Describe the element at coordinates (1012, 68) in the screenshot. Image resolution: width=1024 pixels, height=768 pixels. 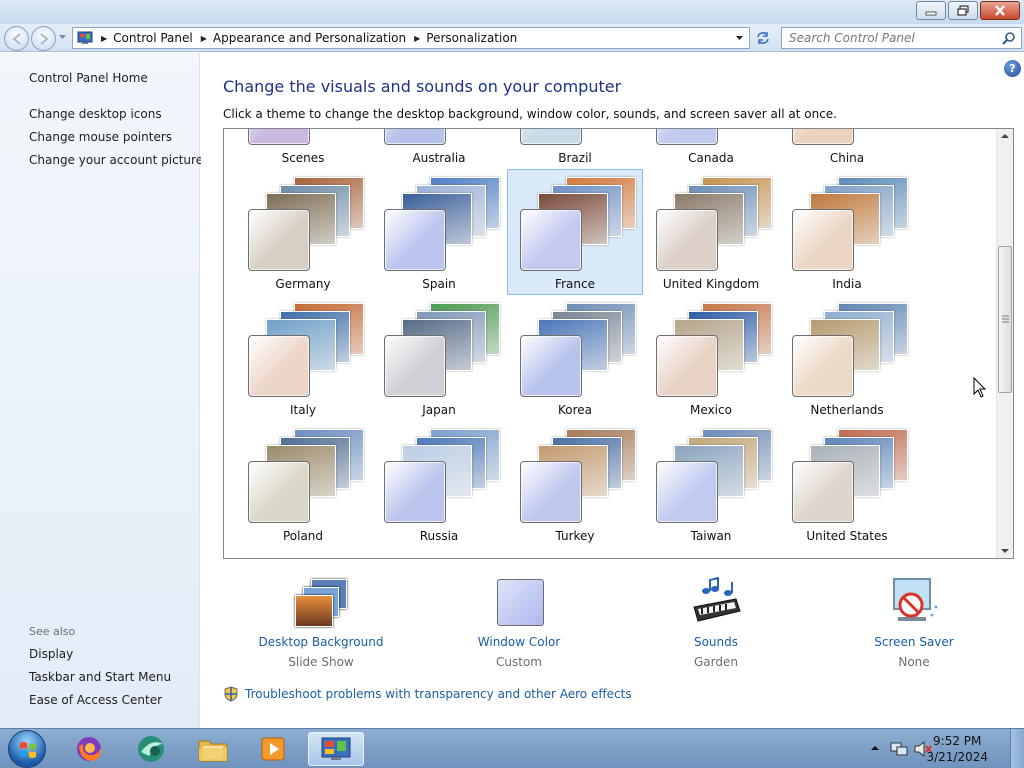
I see `help-icon: ?` at that location.